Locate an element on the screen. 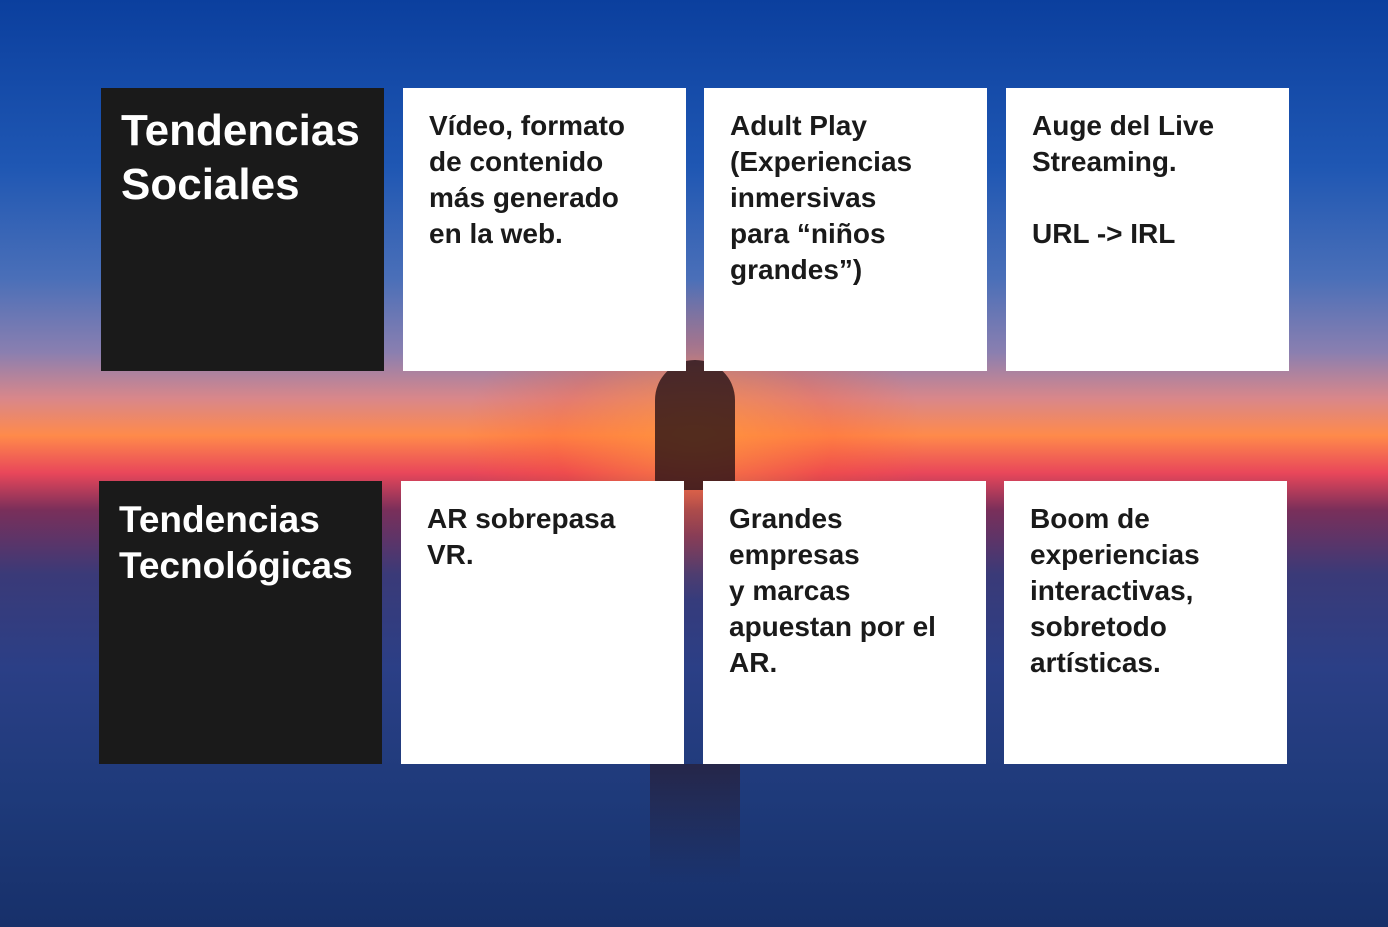  card-line: Vídeo, formato is located at coordinates (527, 125).